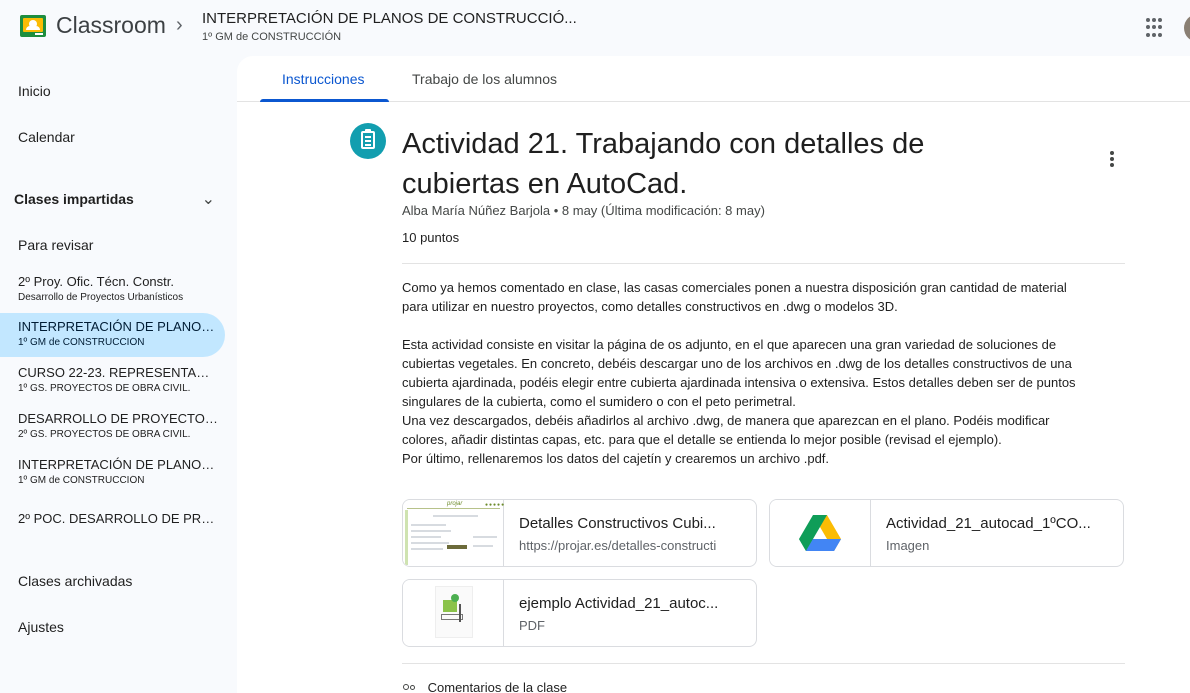 The height and width of the screenshot is (693, 1190). I want to click on sidebar-item-inicio: Inicio, so click(112, 93).